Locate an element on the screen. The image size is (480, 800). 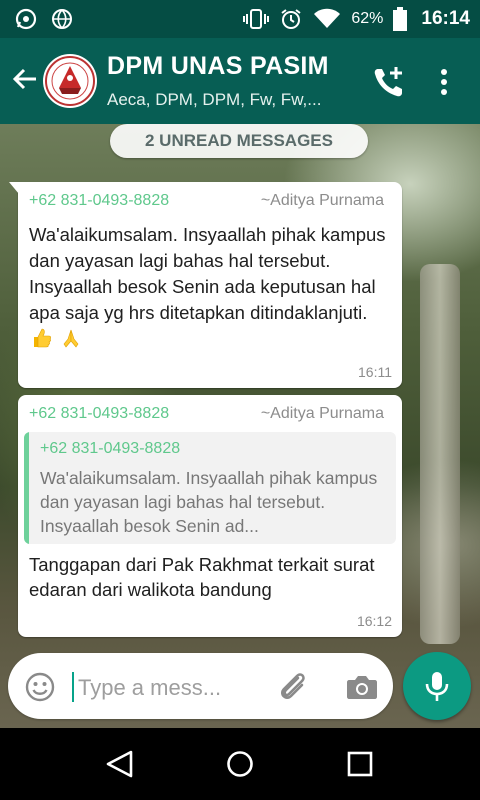
voice-message-button is located at coordinates (437, 686).